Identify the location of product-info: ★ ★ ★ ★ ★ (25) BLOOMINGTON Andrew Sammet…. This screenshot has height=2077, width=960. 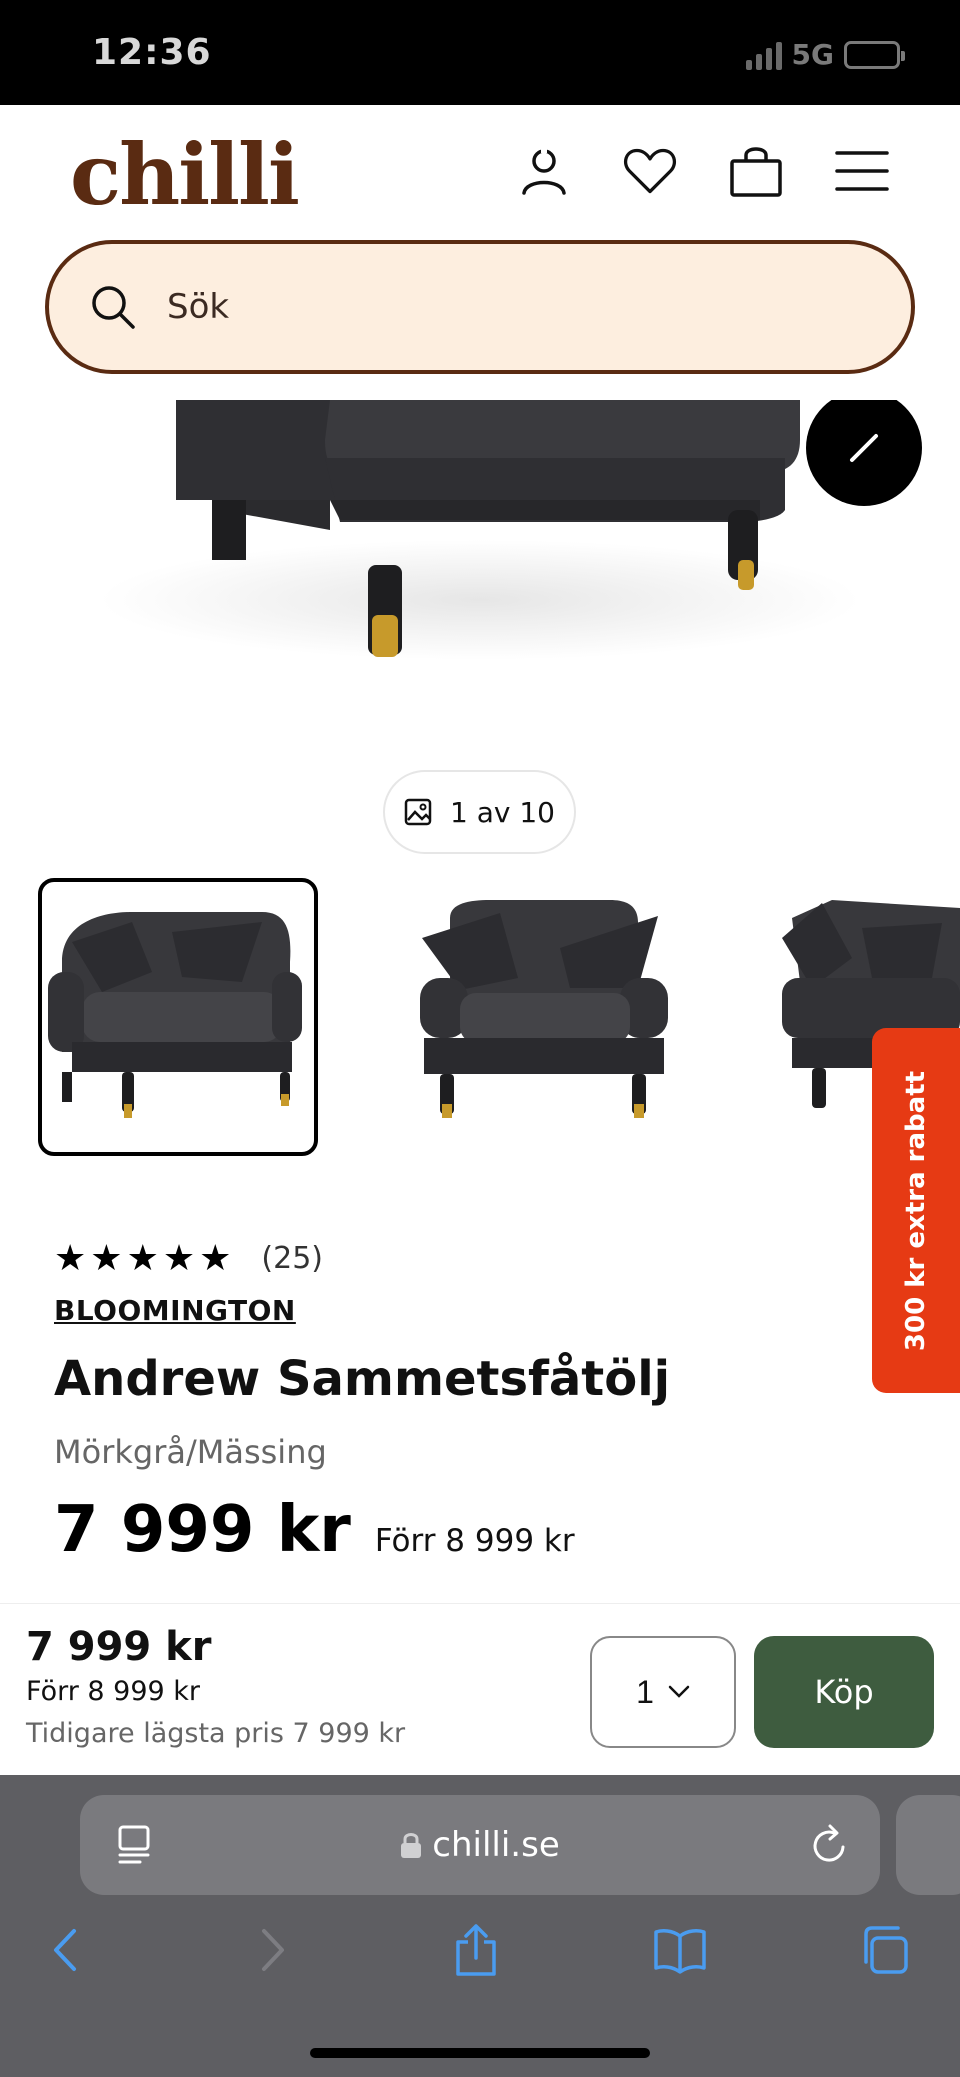
(464, 1404).